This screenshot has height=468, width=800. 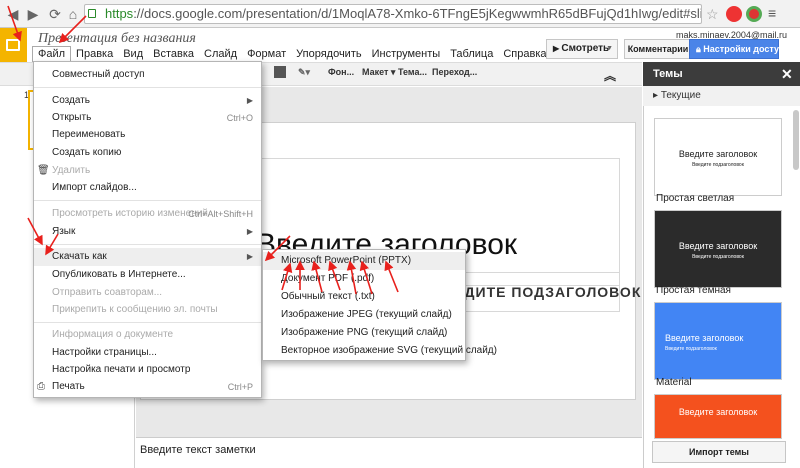 What do you see at coordinates (147, 75) in the screenshot?
I see `menu-item-share: Совместный доступ` at bounding box center [147, 75].